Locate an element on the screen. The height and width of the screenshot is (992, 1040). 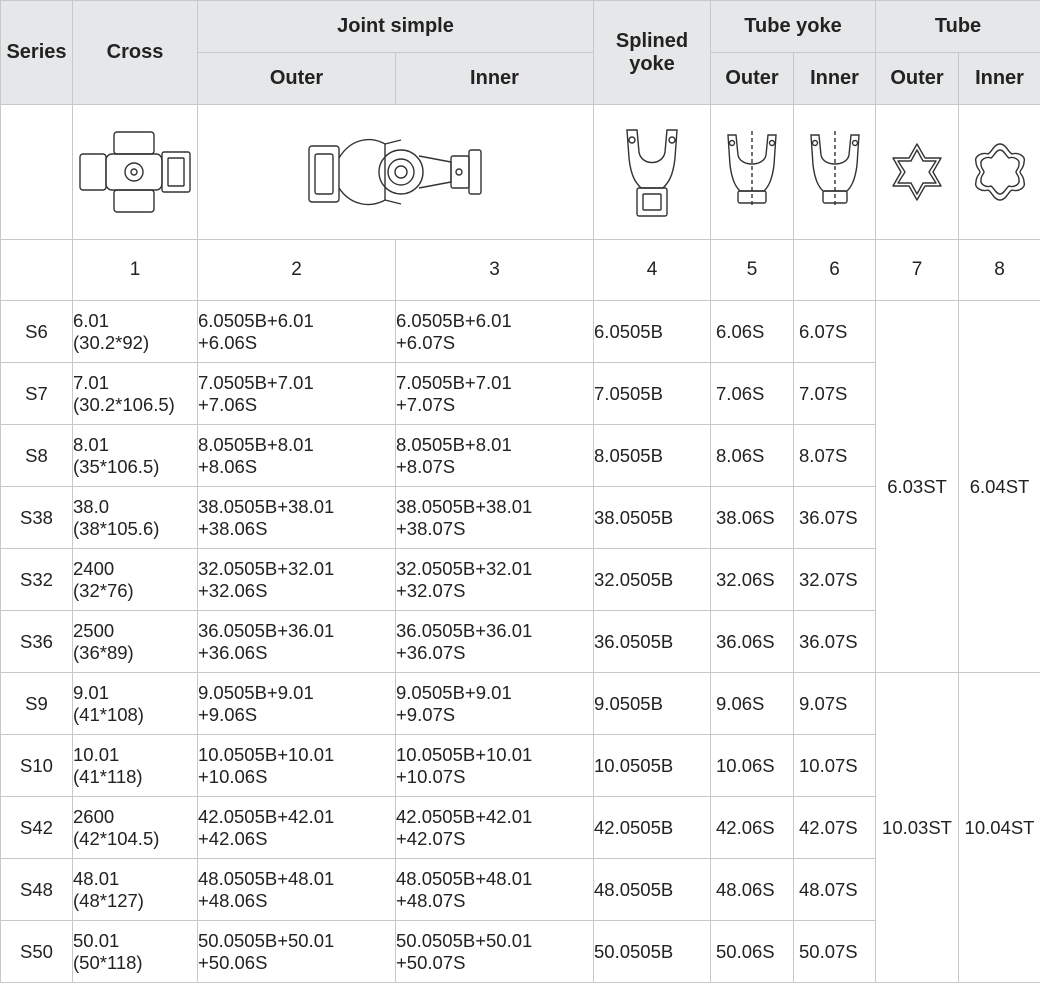
cross-part-number: 10.01 is located at coordinates (96, 754).